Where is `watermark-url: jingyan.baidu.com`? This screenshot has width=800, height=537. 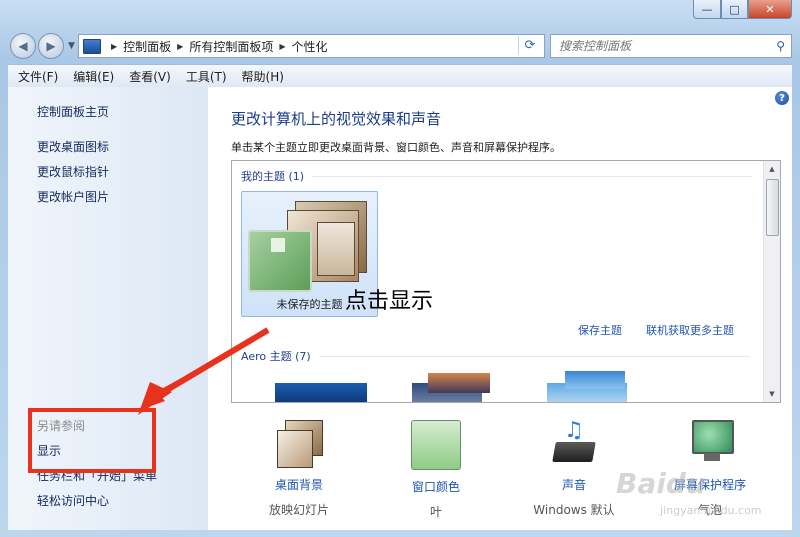 watermark-url: jingyan.baidu.com is located at coordinates (711, 510).